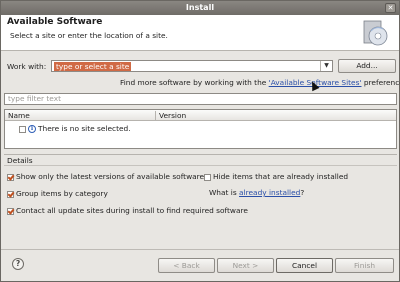 The image size is (400, 282). I want to click on row-checkbox, so click(22, 129).